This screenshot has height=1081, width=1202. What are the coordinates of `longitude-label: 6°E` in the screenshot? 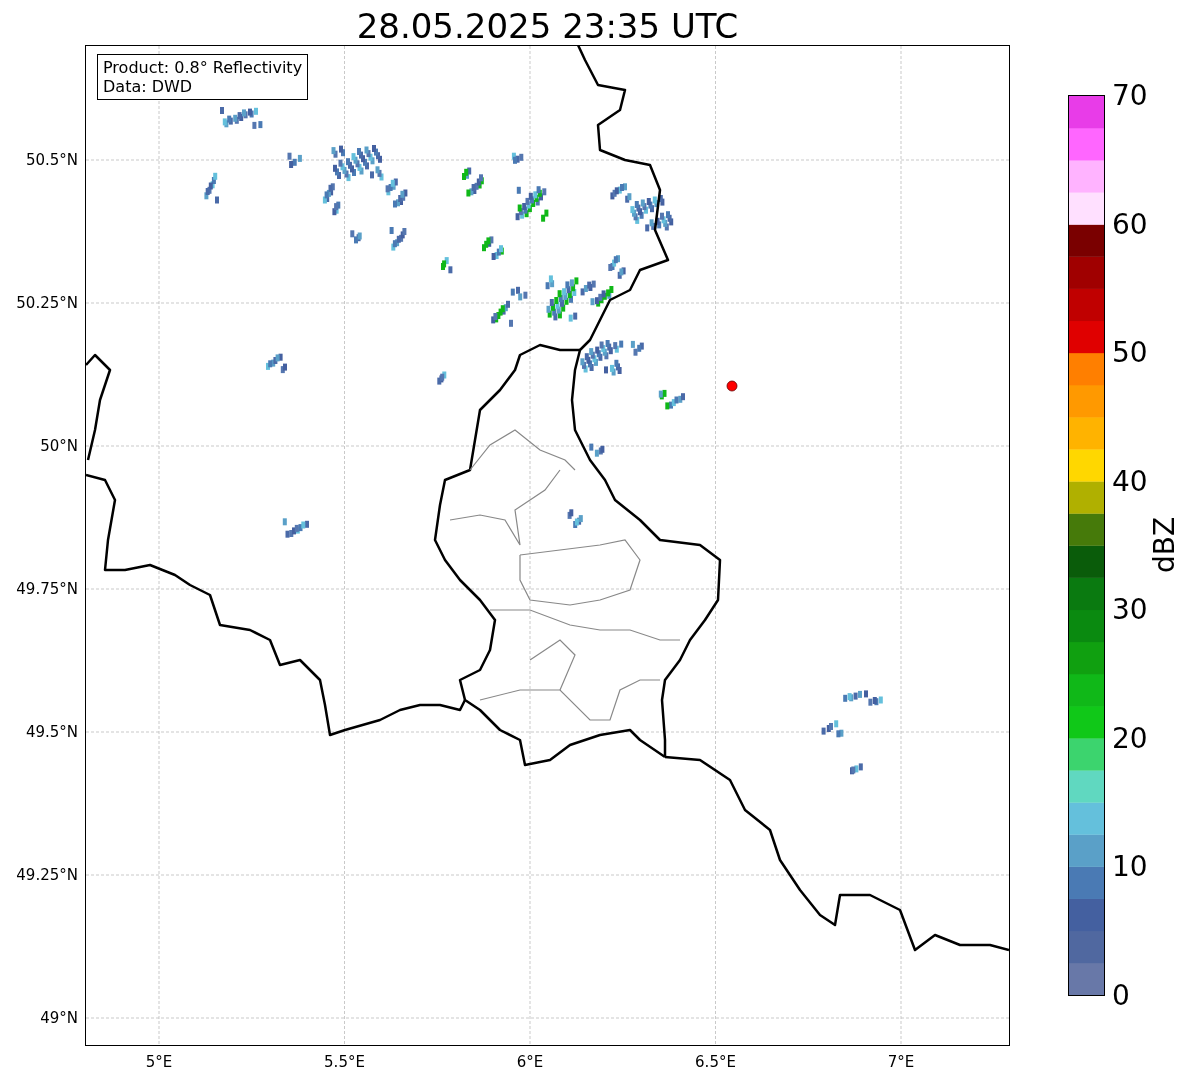 It's located at (530, 1062).